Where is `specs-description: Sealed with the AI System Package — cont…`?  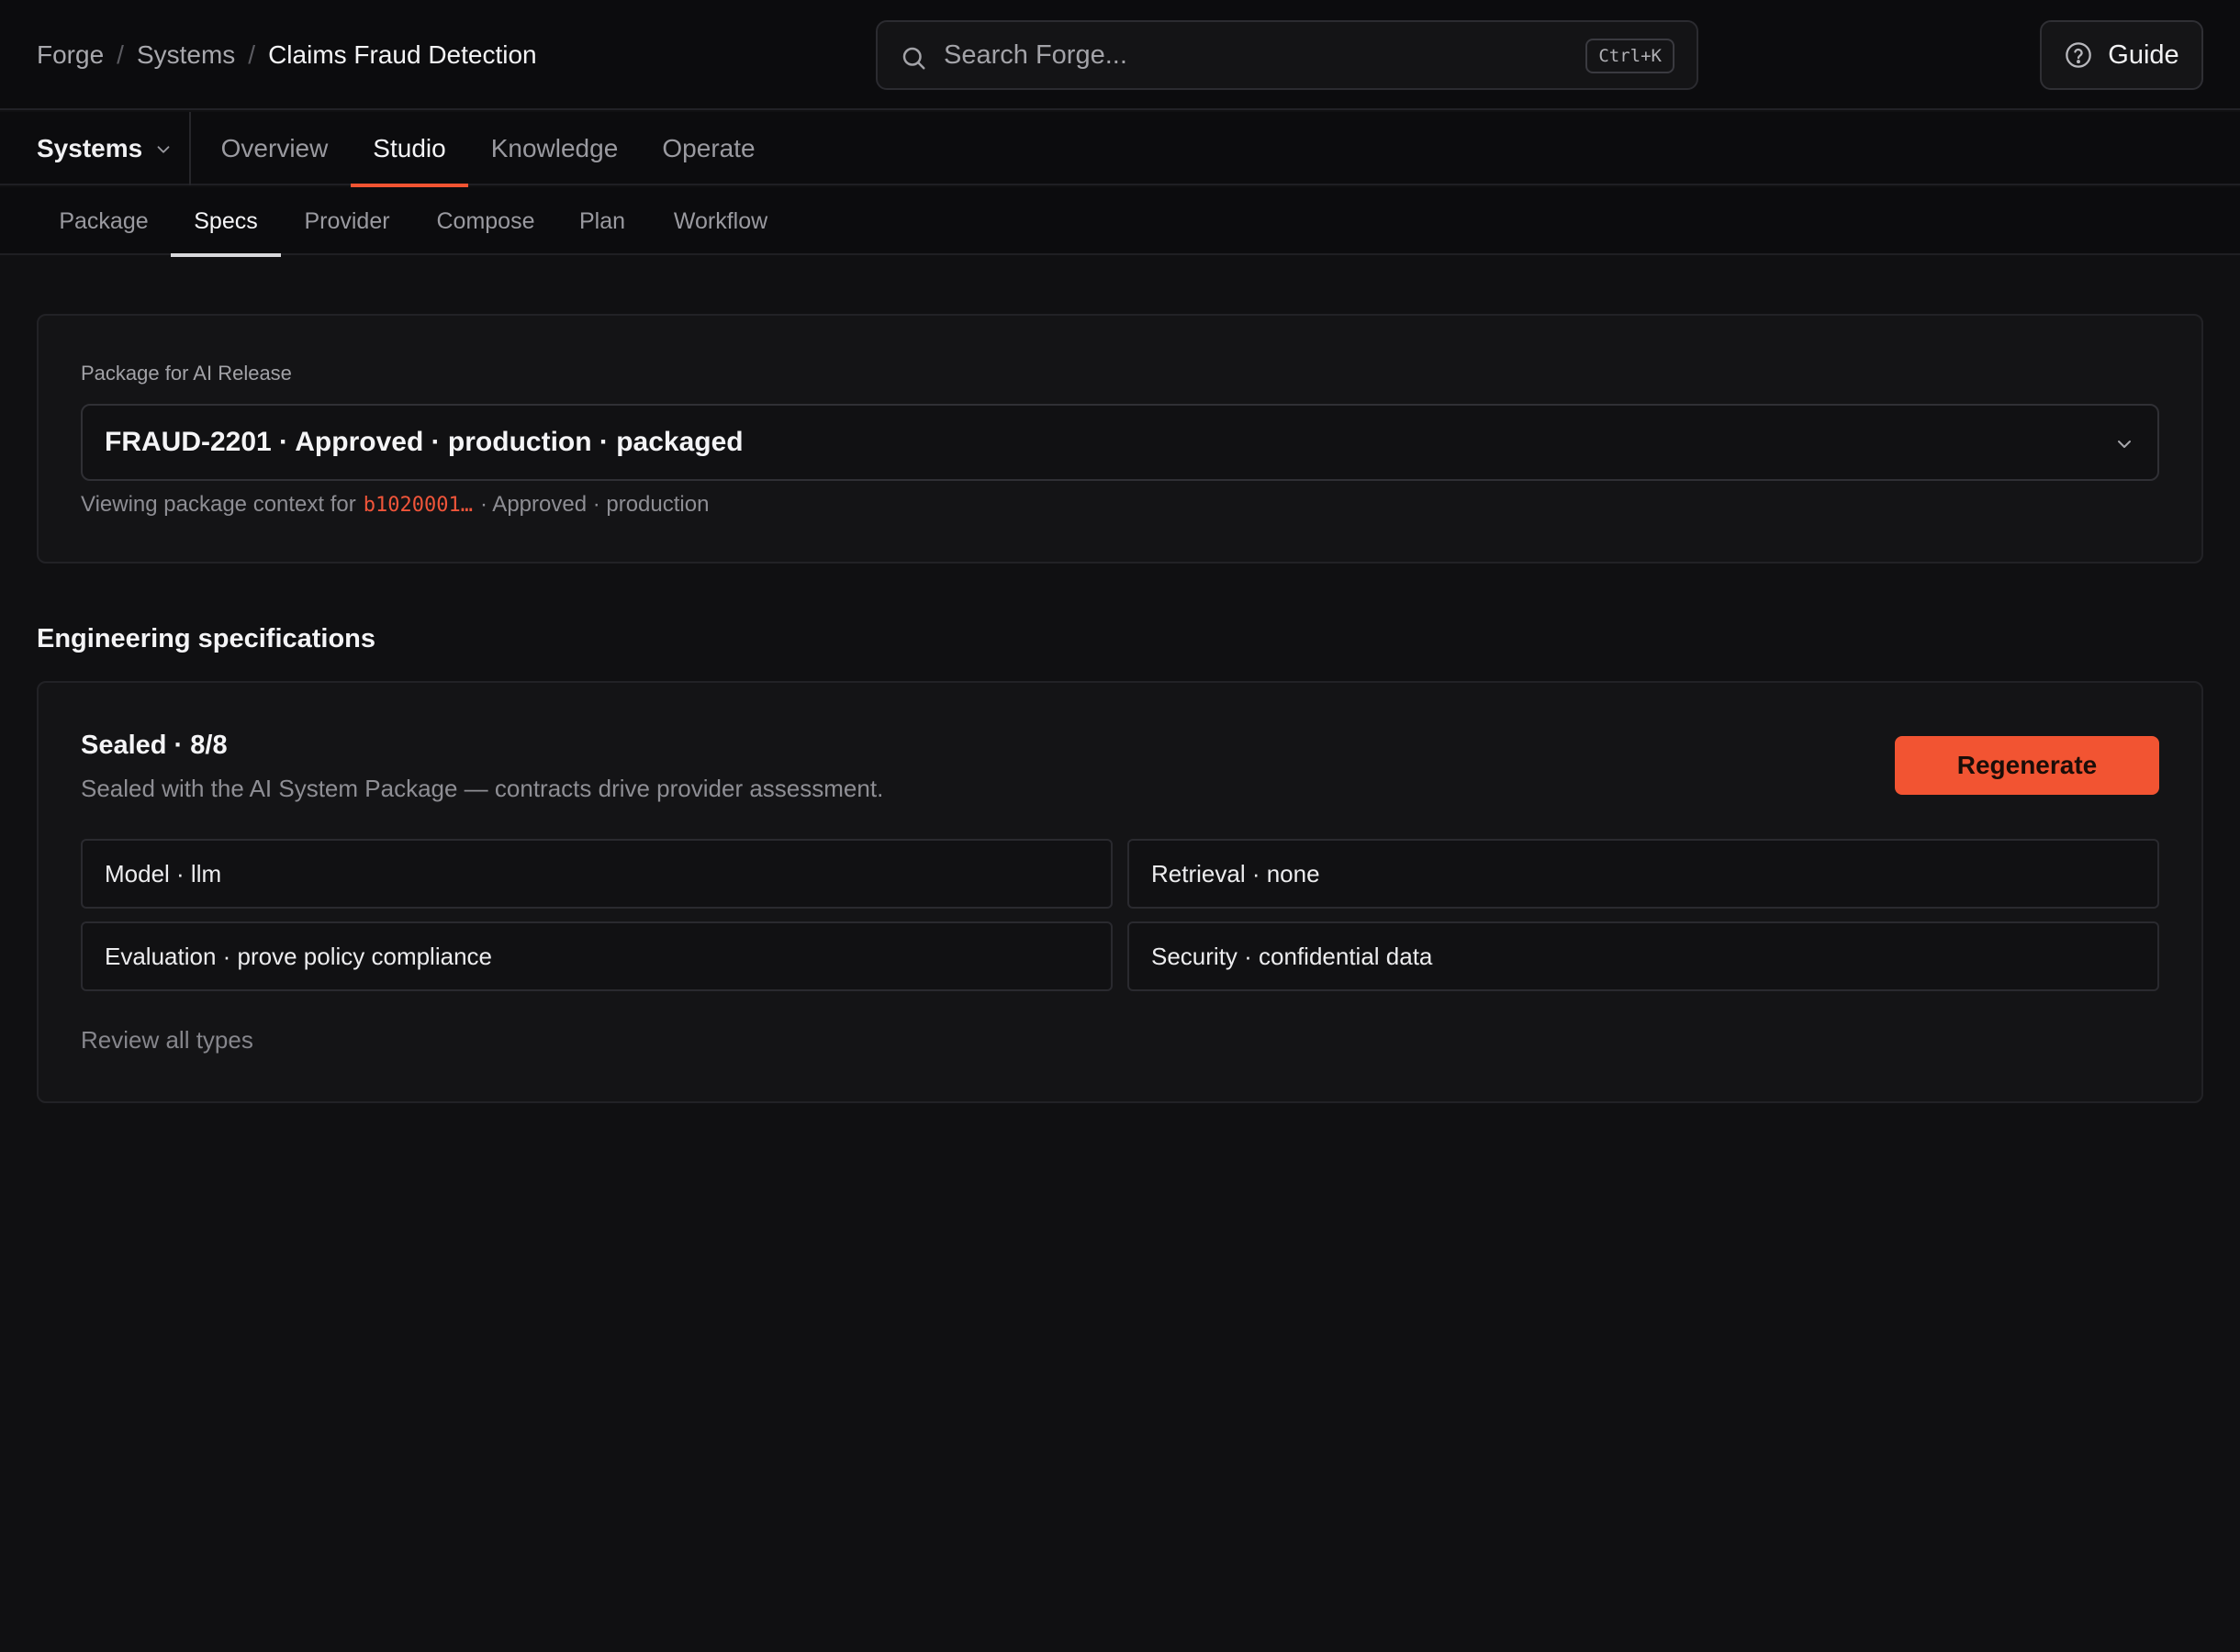 specs-description: Sealed with the AI System Package — cont… is located at coordinates (482, 788).